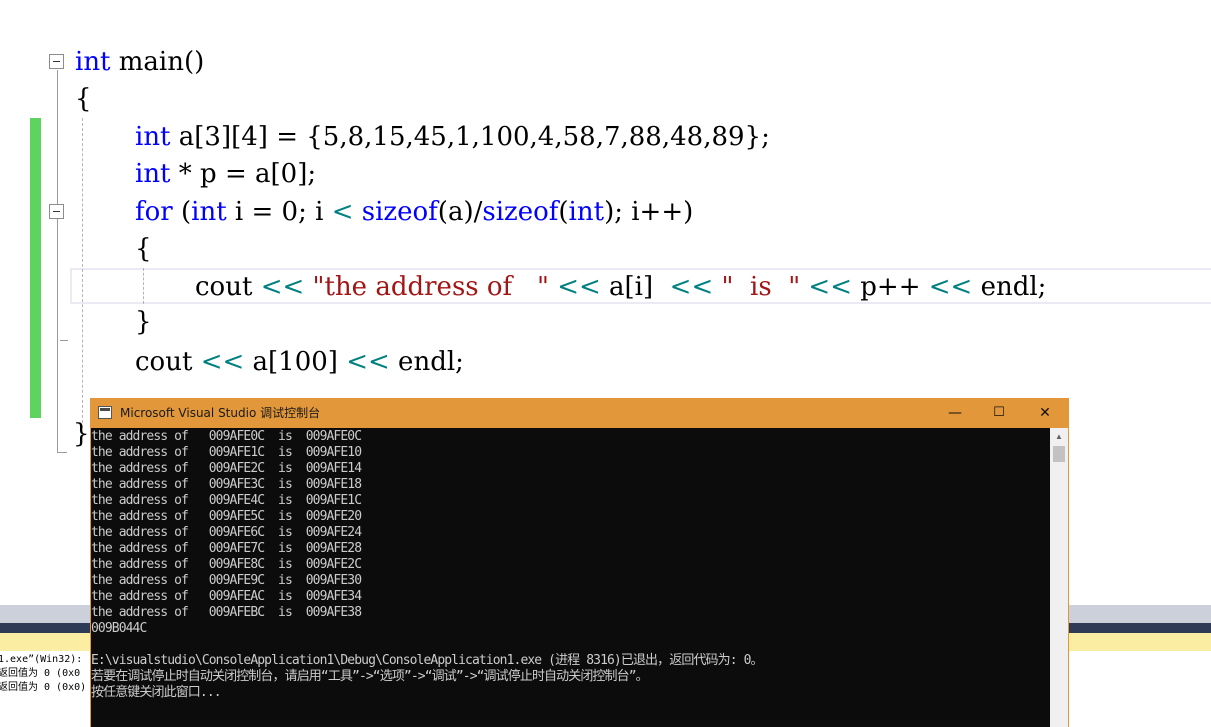 The height and width of the screenshot is (727, 1211). Describe the element at coordinates (105, 412) in the screenshot. I see `console-app-icon` at that location.